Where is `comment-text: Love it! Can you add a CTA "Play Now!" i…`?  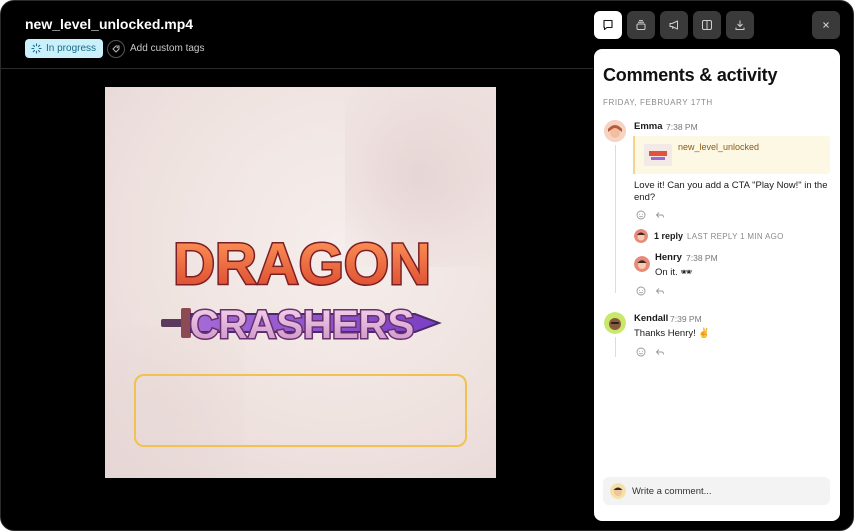
comment-text: Love it! Can you add a CTA "Play Now!" i… is located at coordinates (731, 185).